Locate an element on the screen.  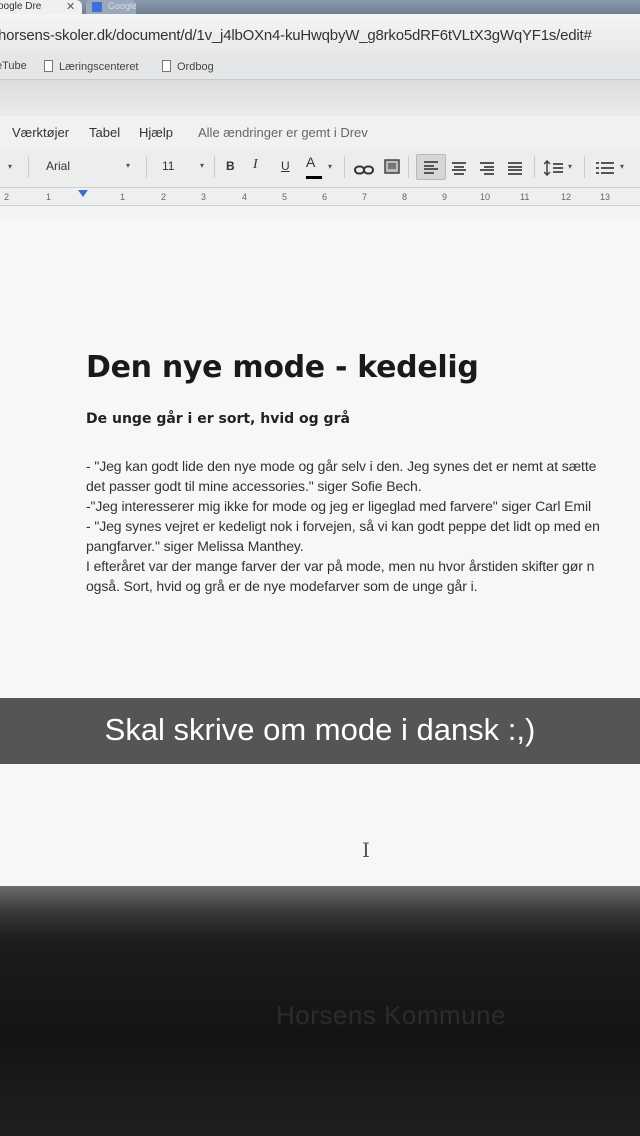
document-ruler: 2 1 1 2 3 4 5 6 7 8 9 10 11 12 13 is located at coordinates (320, 197).